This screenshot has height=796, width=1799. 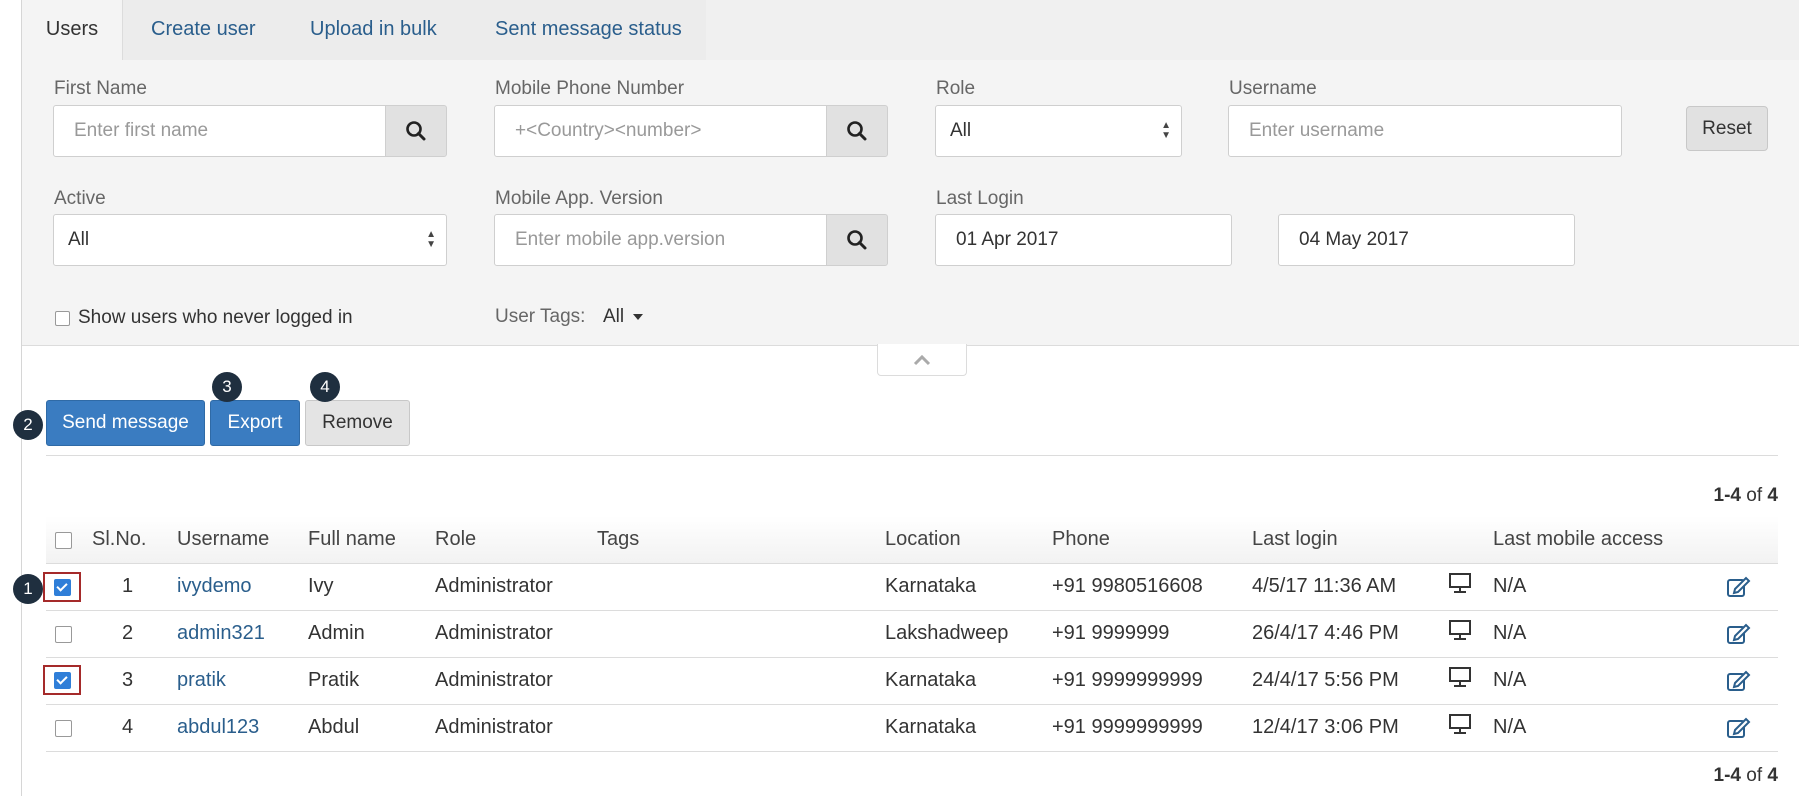 I want to click on row-sl-no: 1, so click(x=128, y=586).